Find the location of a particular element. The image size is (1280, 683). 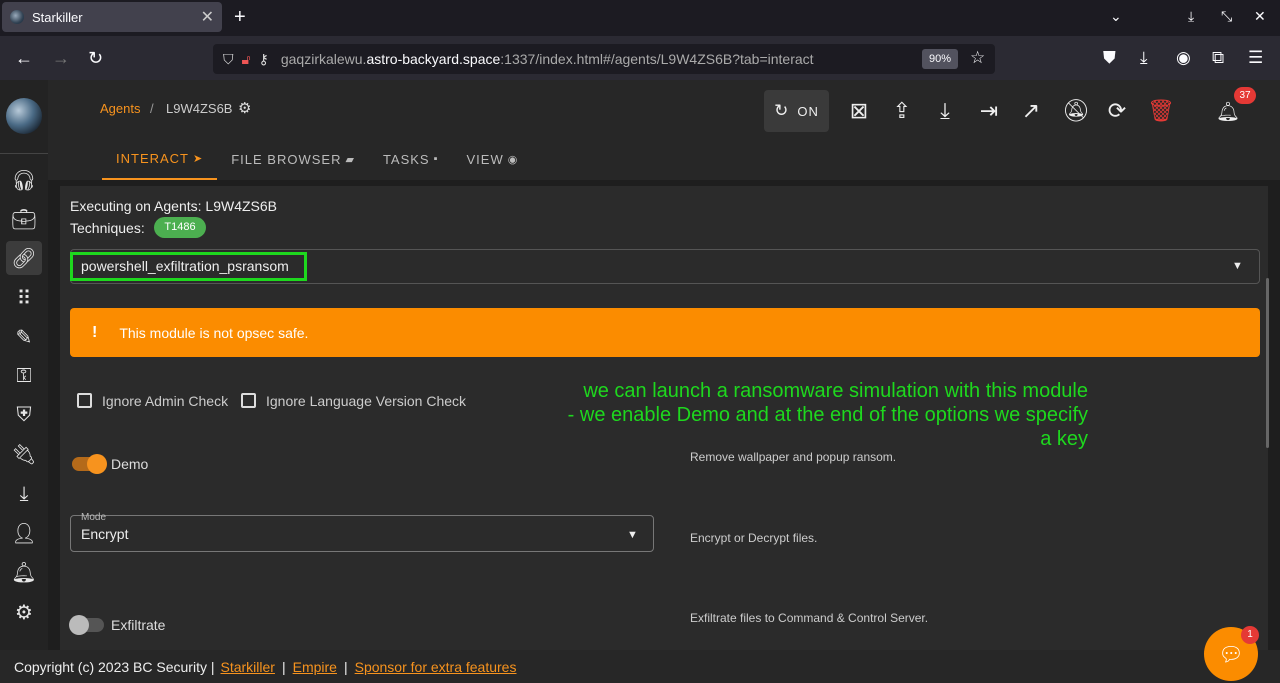

stagers-briefcase-icon: 💼︎ is located at coordinates (24, 219).